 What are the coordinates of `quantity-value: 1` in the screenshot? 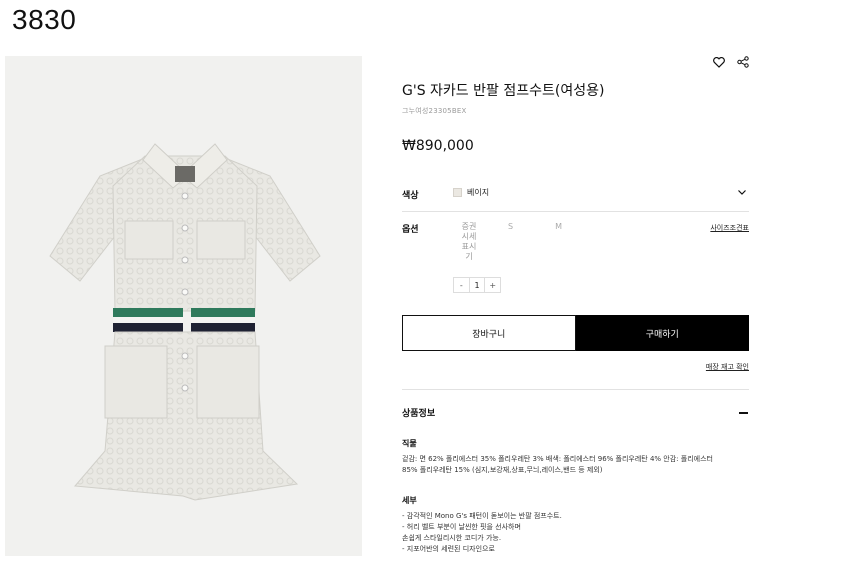 It's located at (477, 285).